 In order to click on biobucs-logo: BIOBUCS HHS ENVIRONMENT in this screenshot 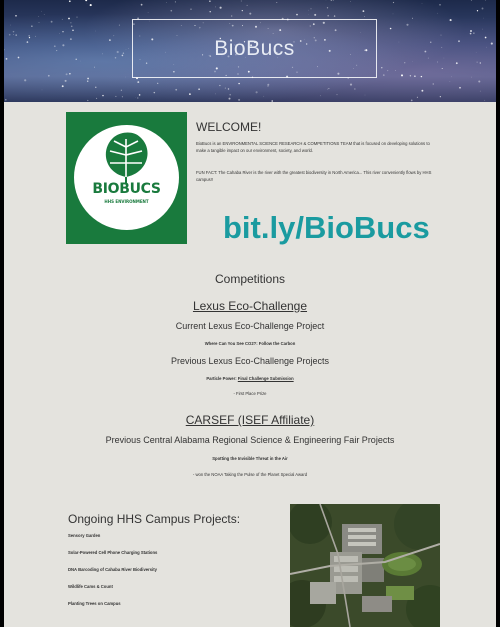, I will do `click(126, 178)`.